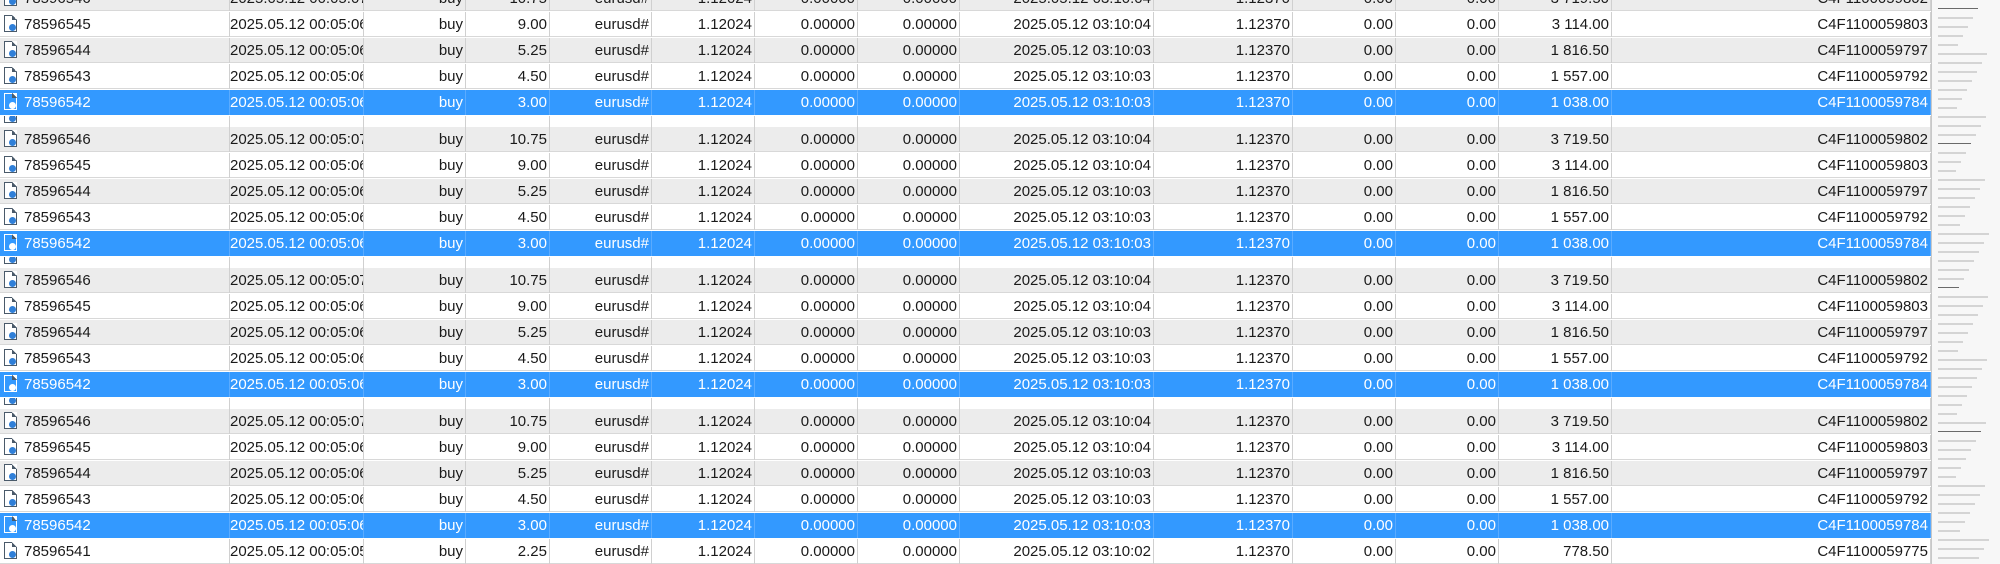 The height and width of the screenshot is (564, 2000). Describe the element at coordinates (1555, 499) in the screenshot. I see `cell-profit: 1 557.00` at that location.